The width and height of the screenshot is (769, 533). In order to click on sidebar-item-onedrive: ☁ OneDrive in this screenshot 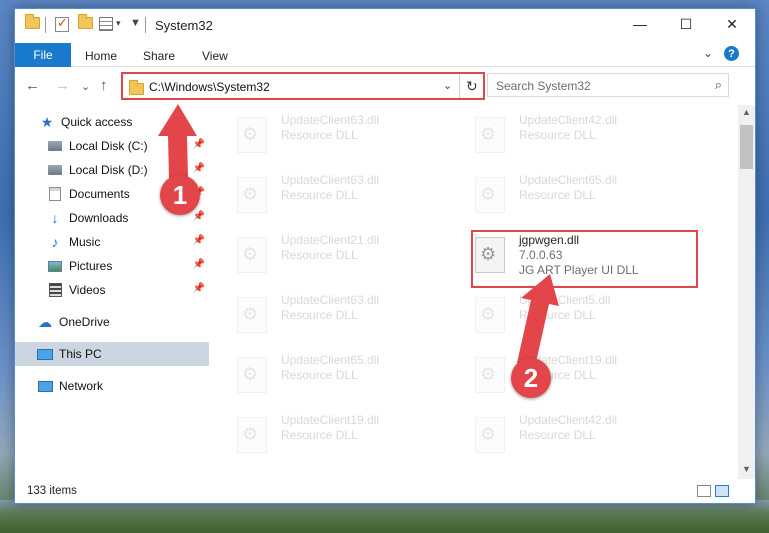, I will do `click(112, 322)`.